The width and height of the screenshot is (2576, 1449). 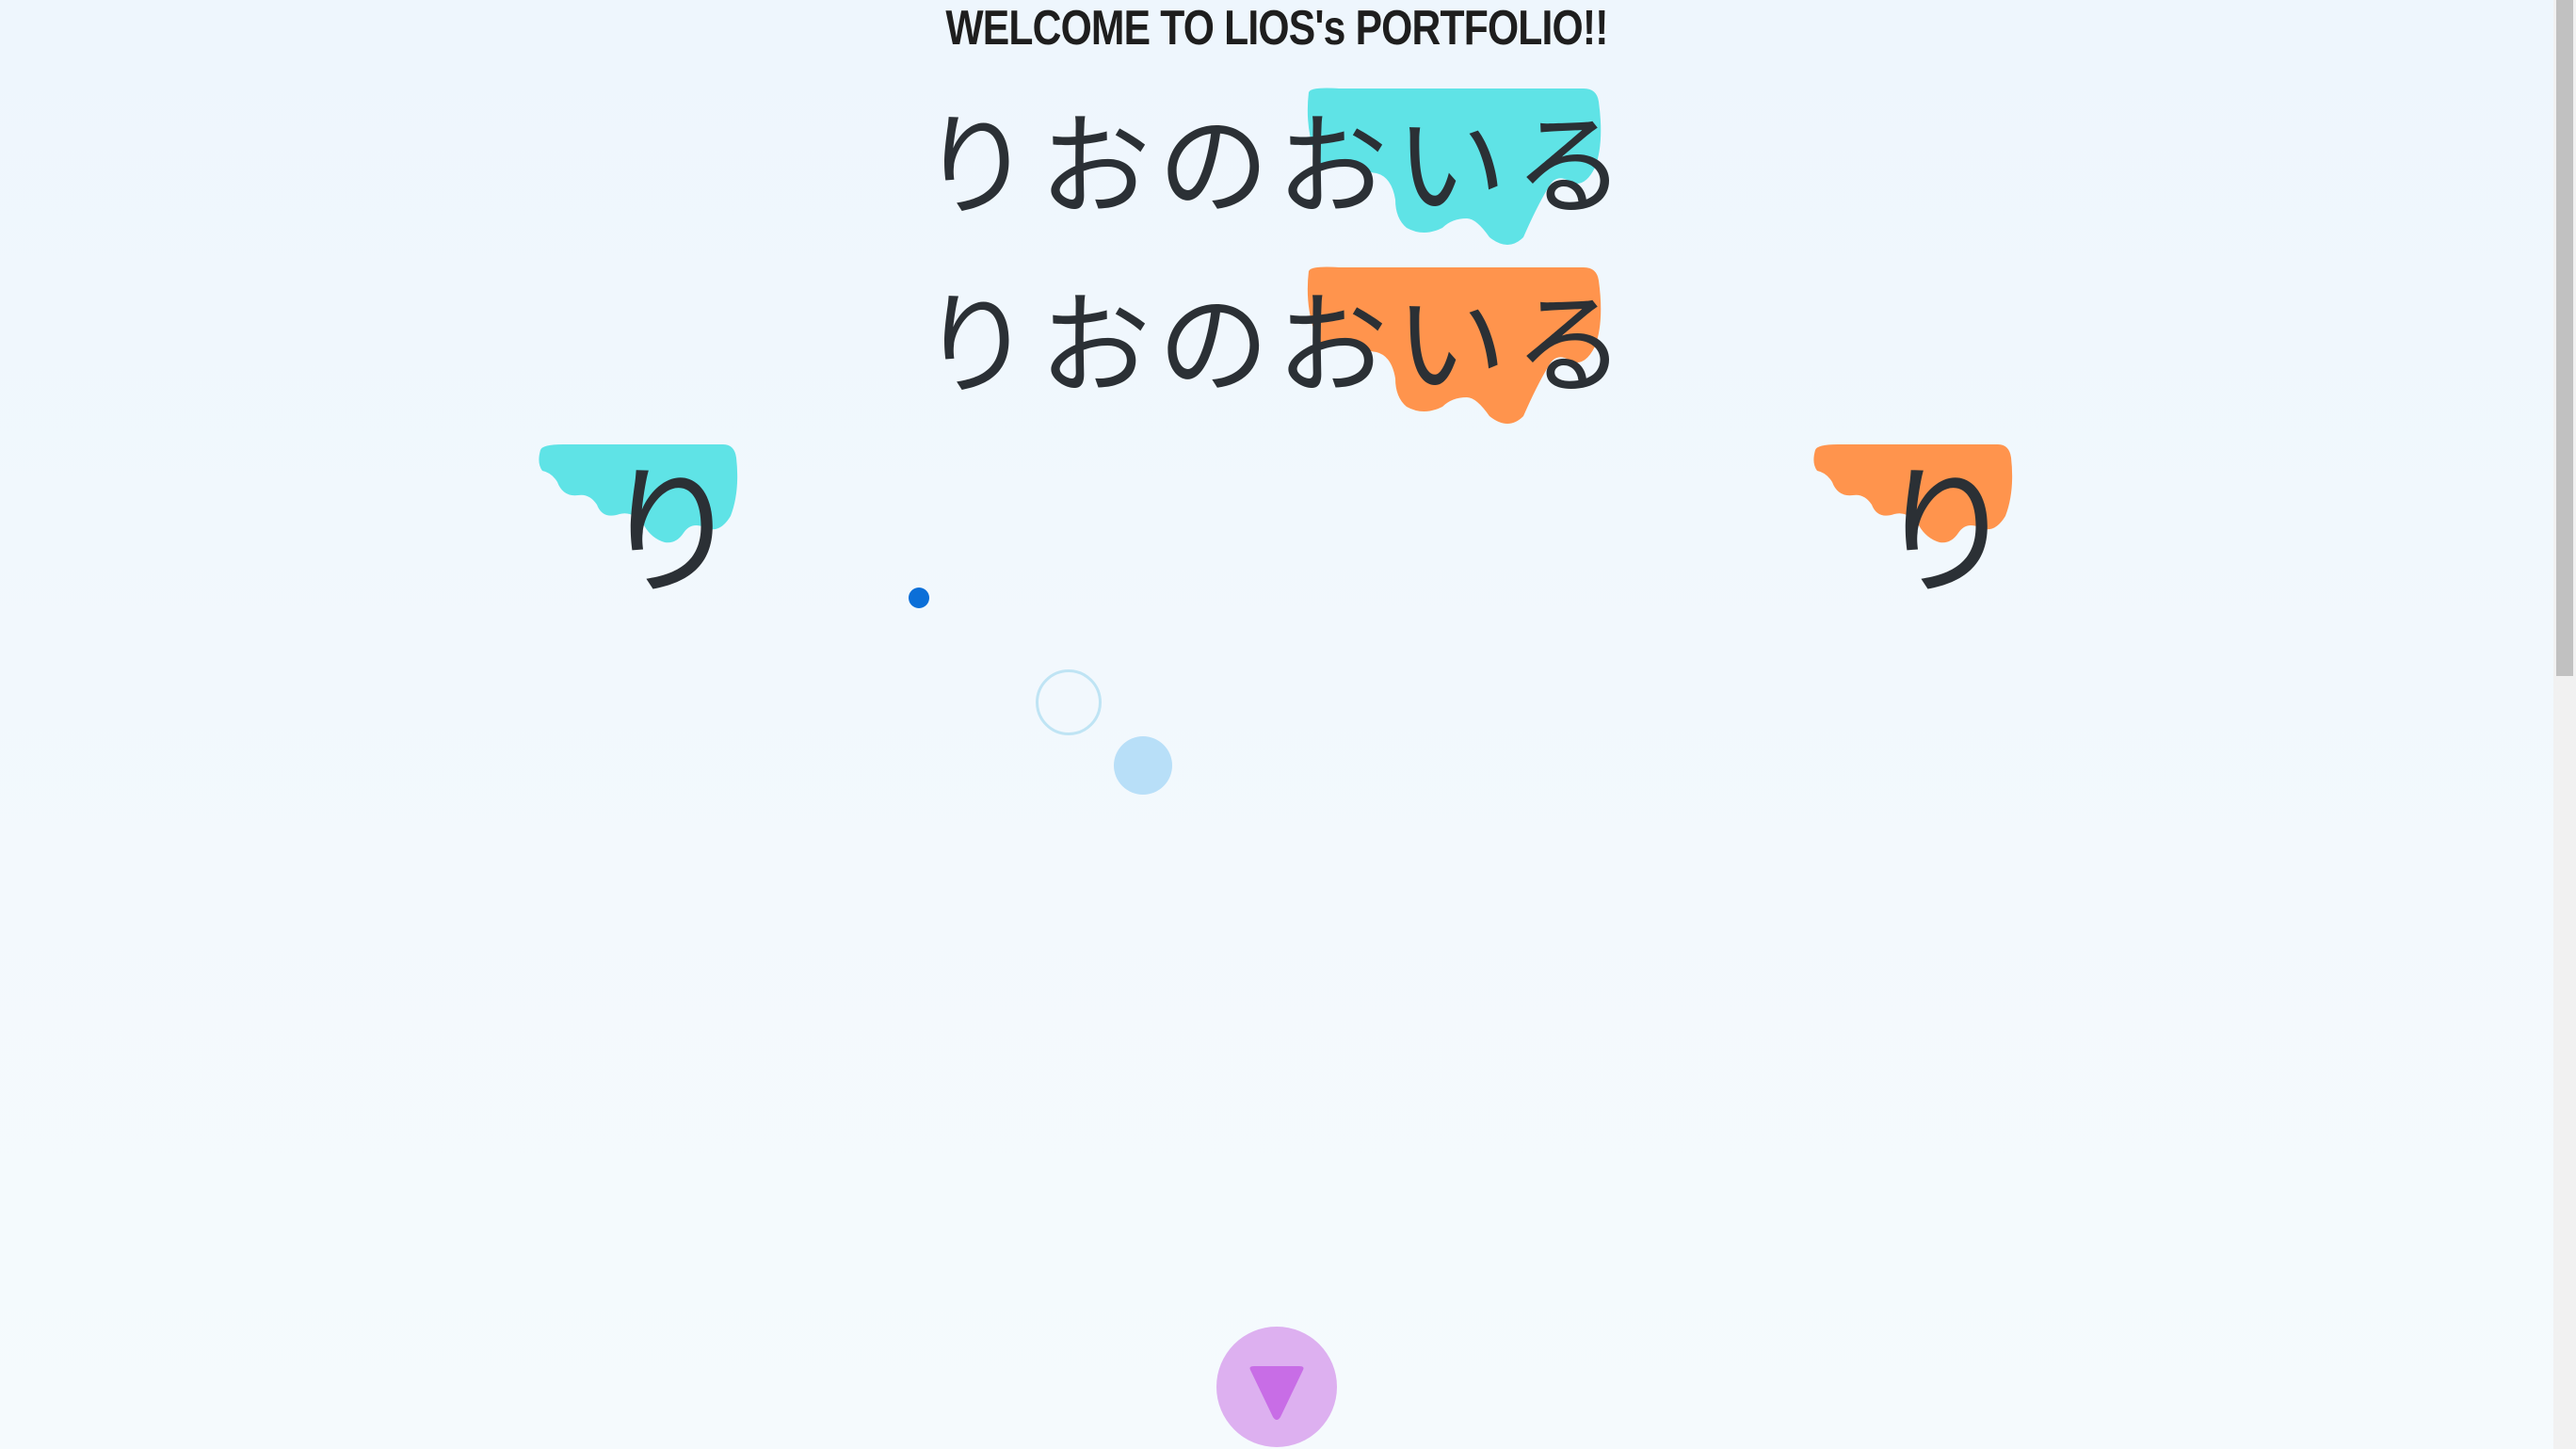 I want to click on welcome-heading: WELCOME TO LIOS's PORTFOLIO!!, so click(x=1276, y=28).